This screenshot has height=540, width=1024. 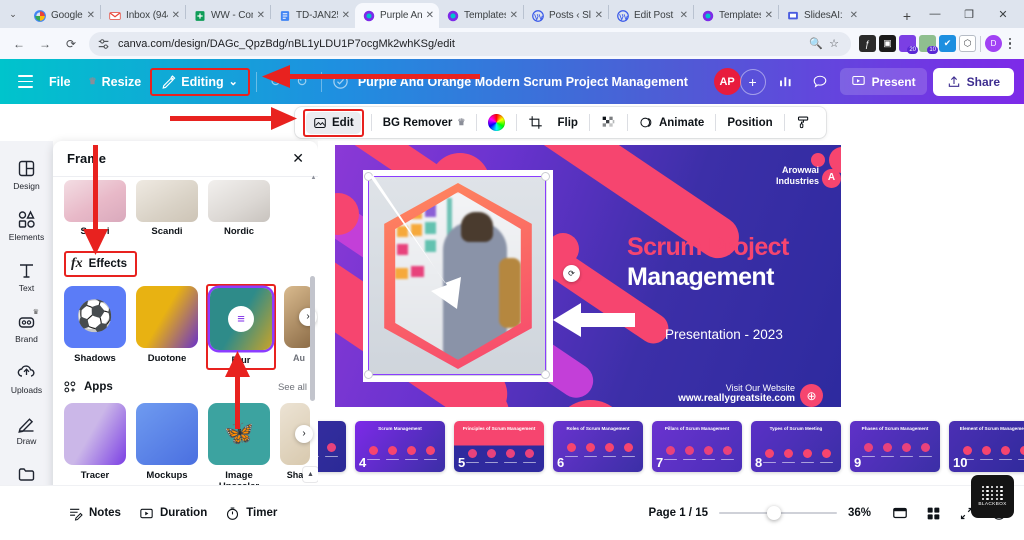 What do you see at coordinates (167, 209) in the screenshot?
I see `frame-thumb: Scandi` at bounding box center [167, 209].